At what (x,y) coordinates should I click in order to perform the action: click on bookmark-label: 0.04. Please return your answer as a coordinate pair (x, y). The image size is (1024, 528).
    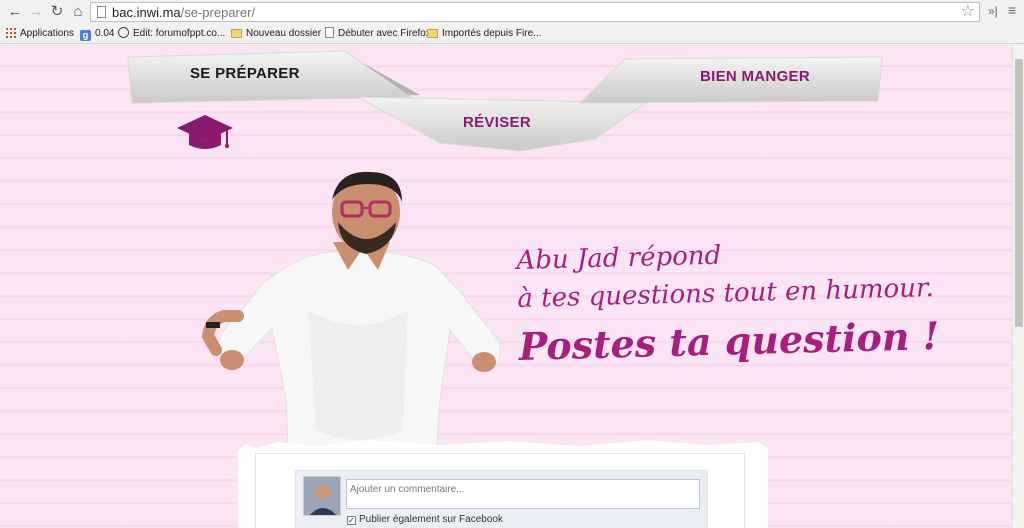
    Looking at the image, I should click on (105, 33).